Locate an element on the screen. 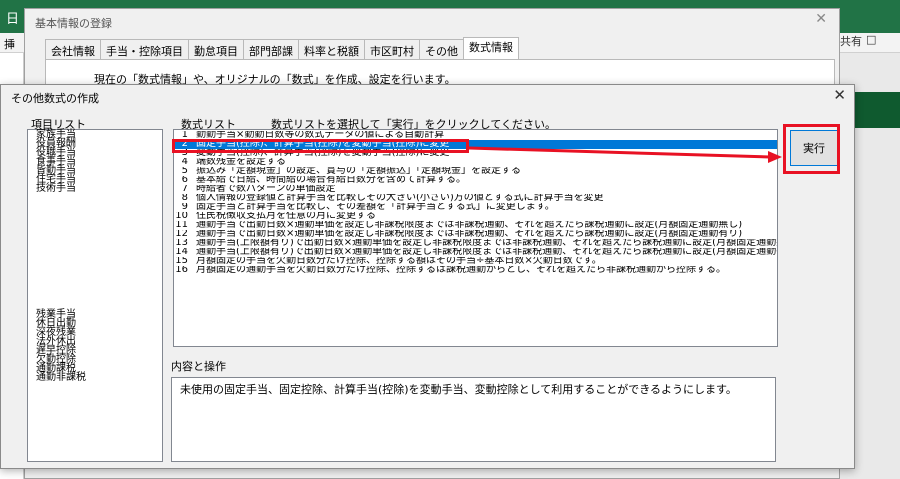  excel-save-icon: 日 is located at coordinates (12, 17).